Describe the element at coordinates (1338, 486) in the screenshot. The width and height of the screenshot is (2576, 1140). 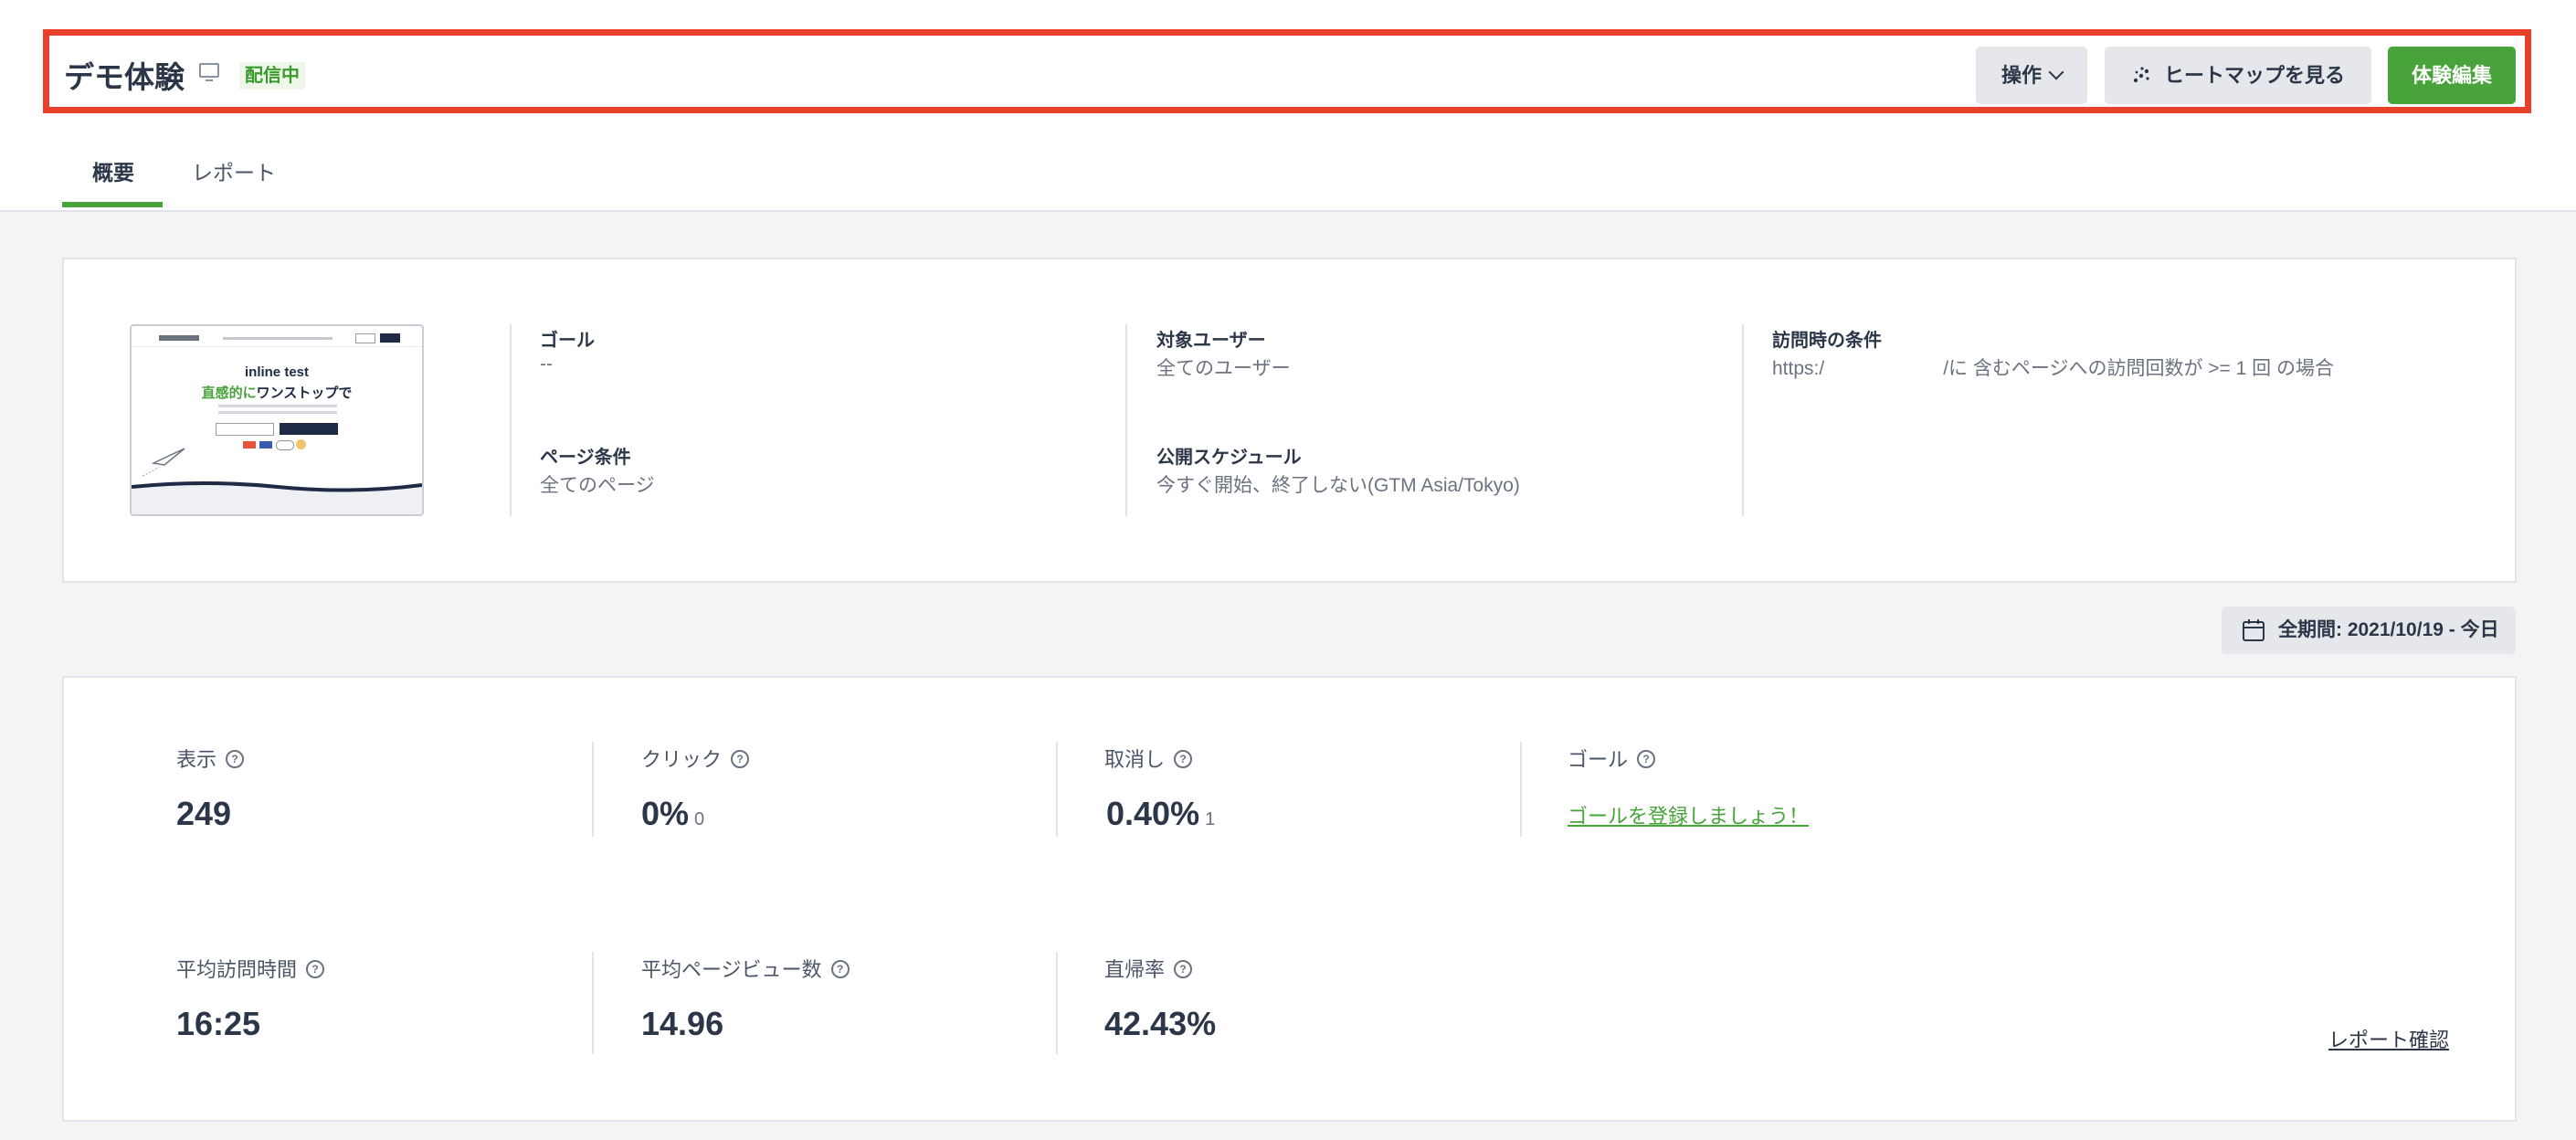
I see `schedule-value: 今すぐ開始、終了しない(GTM Asia/Tokyo)` at that location.